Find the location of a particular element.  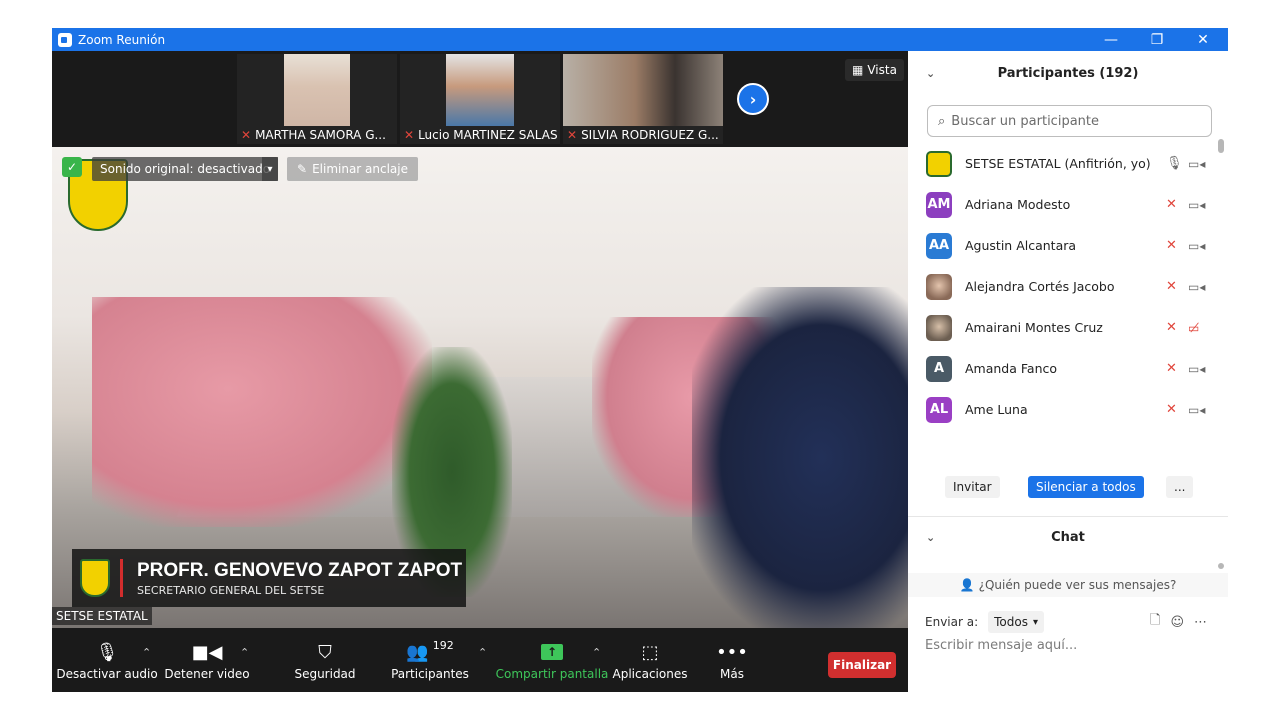

original-sound-toggle: Sonido original: desactivado is located at coordinates (185, 169).